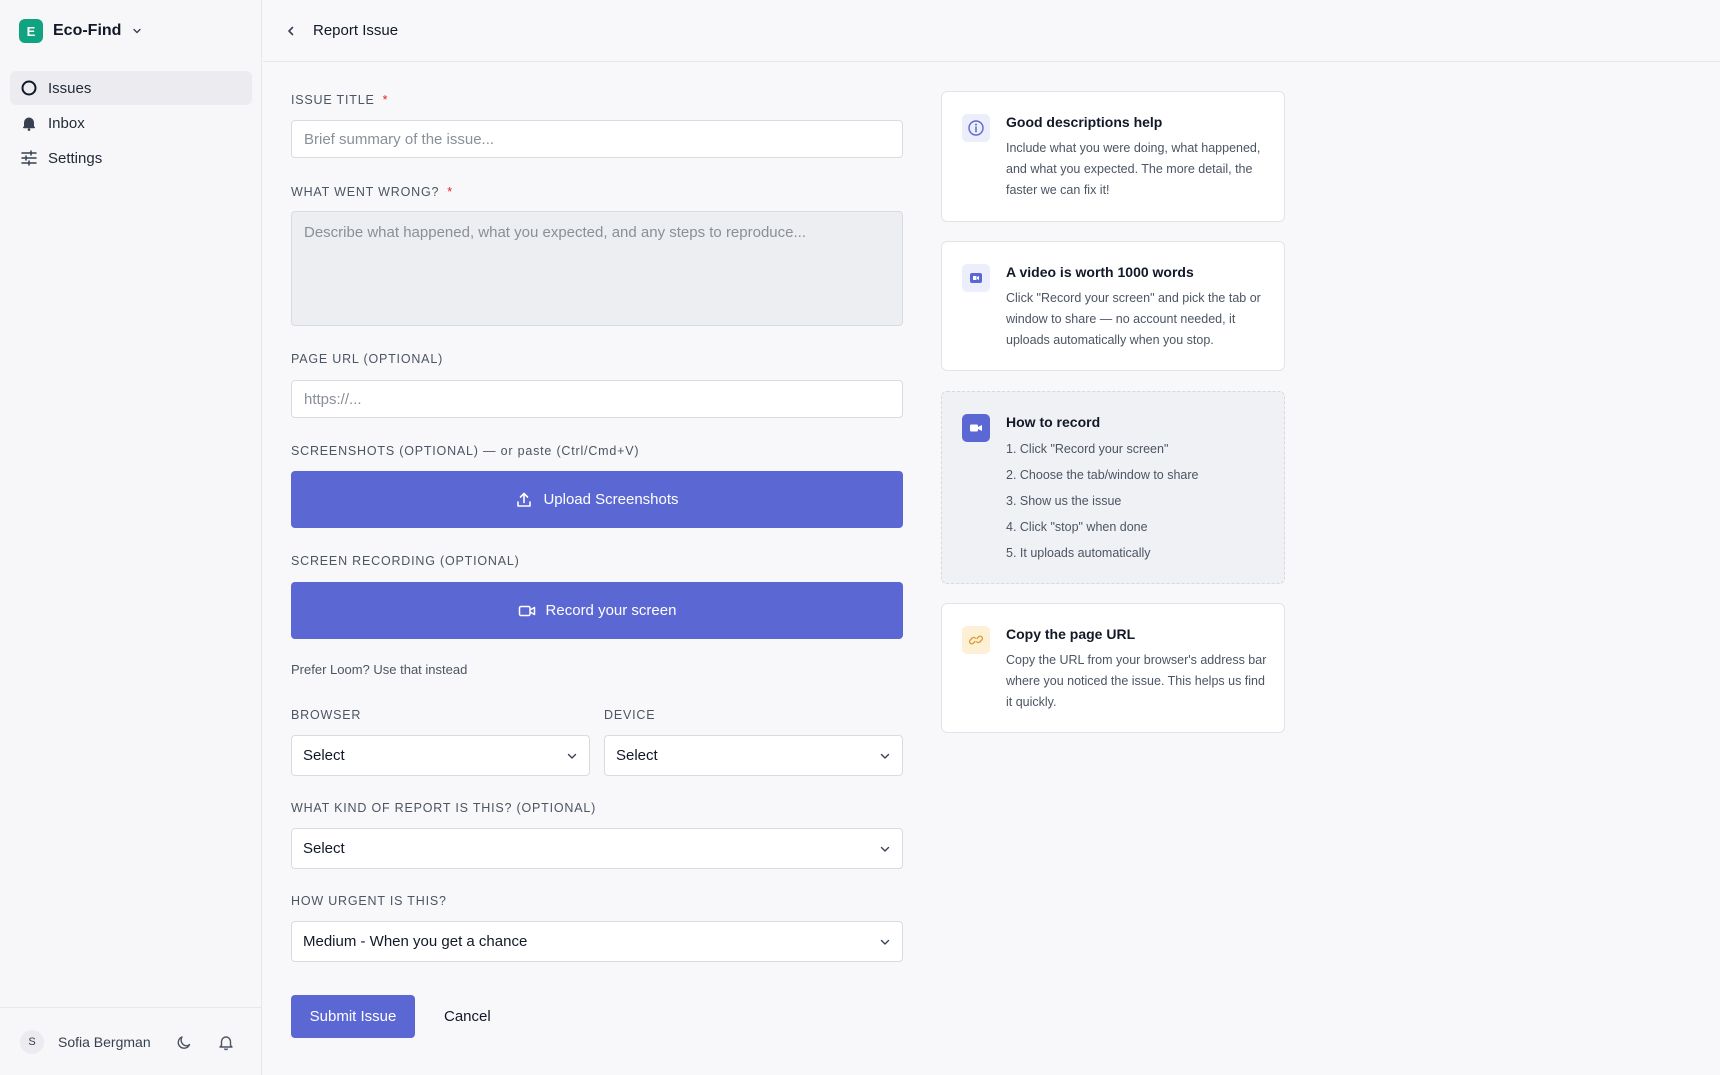 The width and height of the screenshot is (1720, 1075). Describe the element at coordinates (184, 1042) in the screenshot. I see `moon-icon` at that location.